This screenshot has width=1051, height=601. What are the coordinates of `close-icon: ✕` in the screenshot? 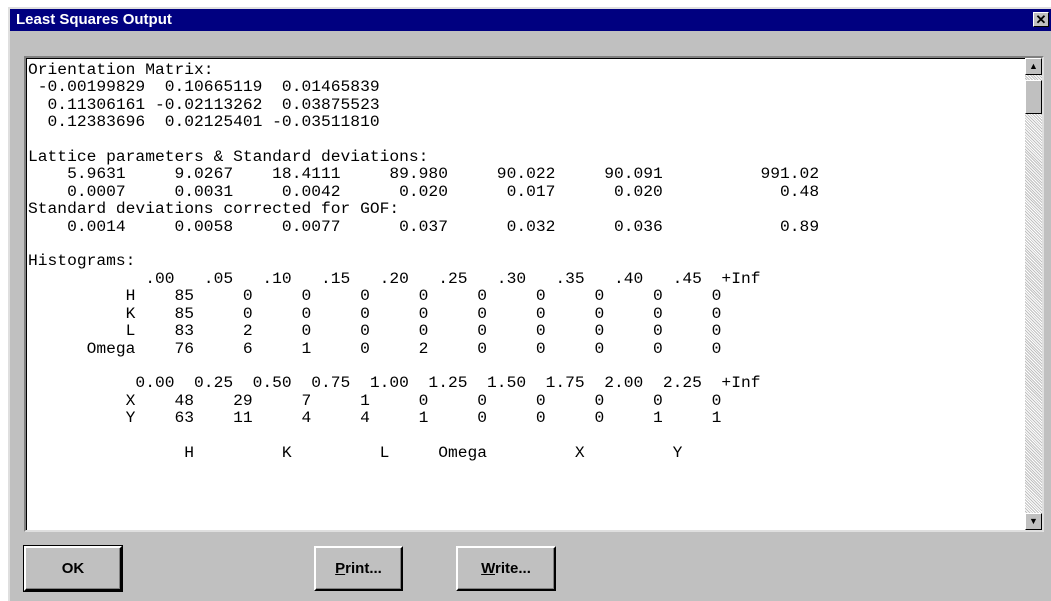 It's located at (1041, 19).